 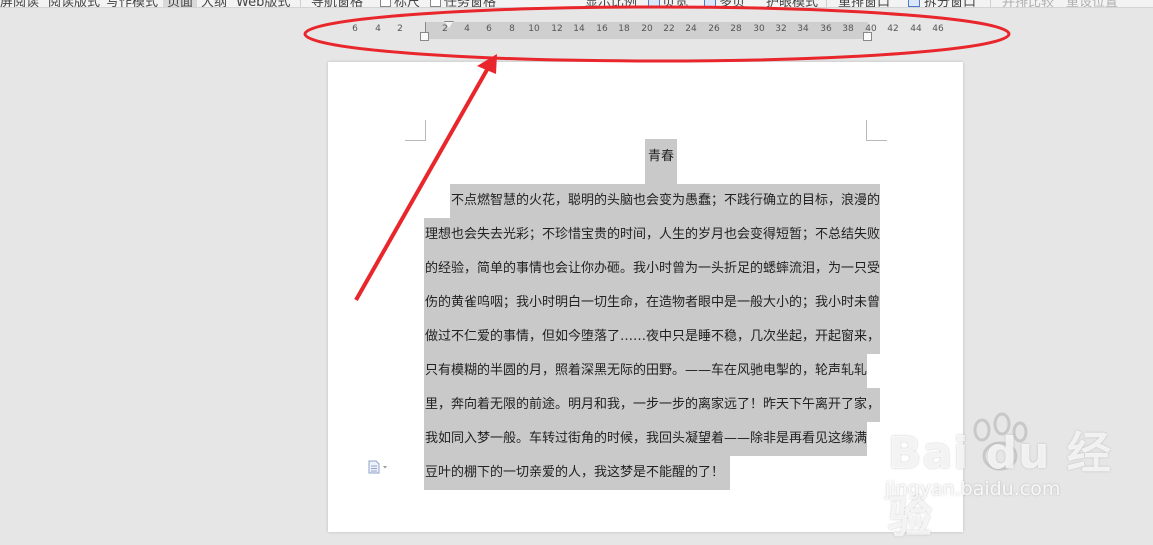 What do you see at coordinates (180, 3) in the screenshot?
I see `toolbar-page-view: 页面` at bounding box center [180, 3].